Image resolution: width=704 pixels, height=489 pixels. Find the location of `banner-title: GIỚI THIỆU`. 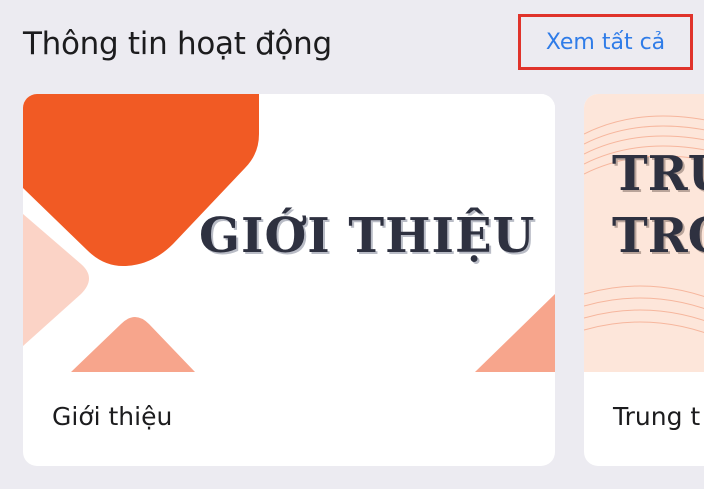

banner-title: GIỚI THIỆU is located at coordinates (367, 236).